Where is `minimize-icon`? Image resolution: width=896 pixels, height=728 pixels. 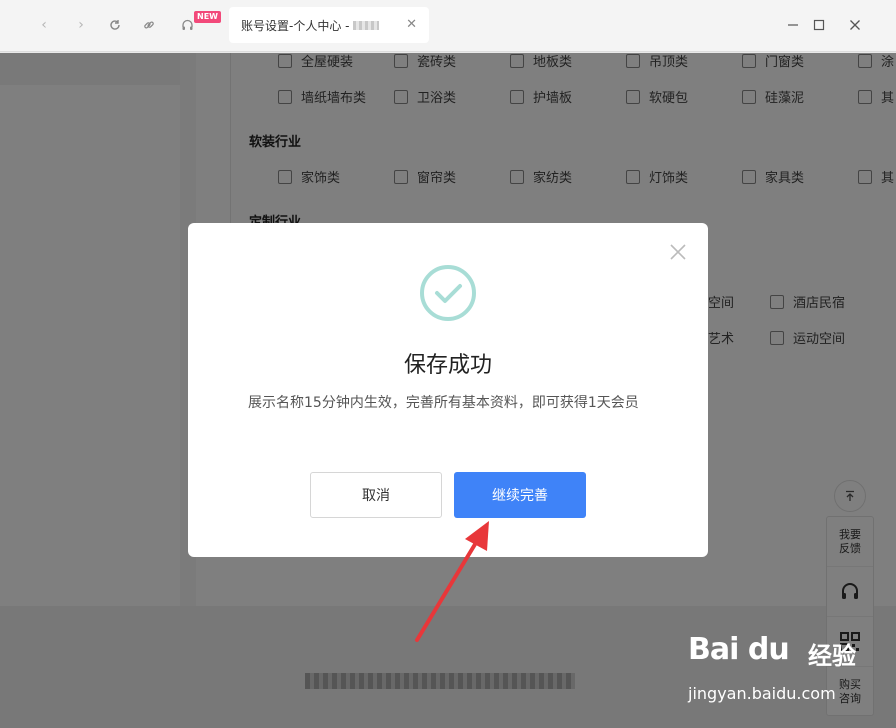 minimize-icon is located at coordinates (793, 25).